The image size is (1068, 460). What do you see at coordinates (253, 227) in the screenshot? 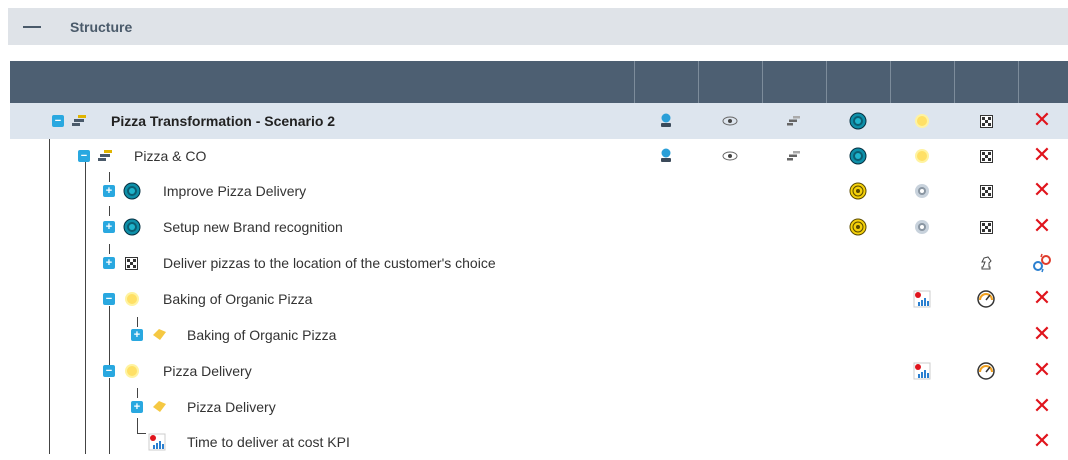
I see `row-label: Setup new Brand recognition` at bounding box center [253, 227].